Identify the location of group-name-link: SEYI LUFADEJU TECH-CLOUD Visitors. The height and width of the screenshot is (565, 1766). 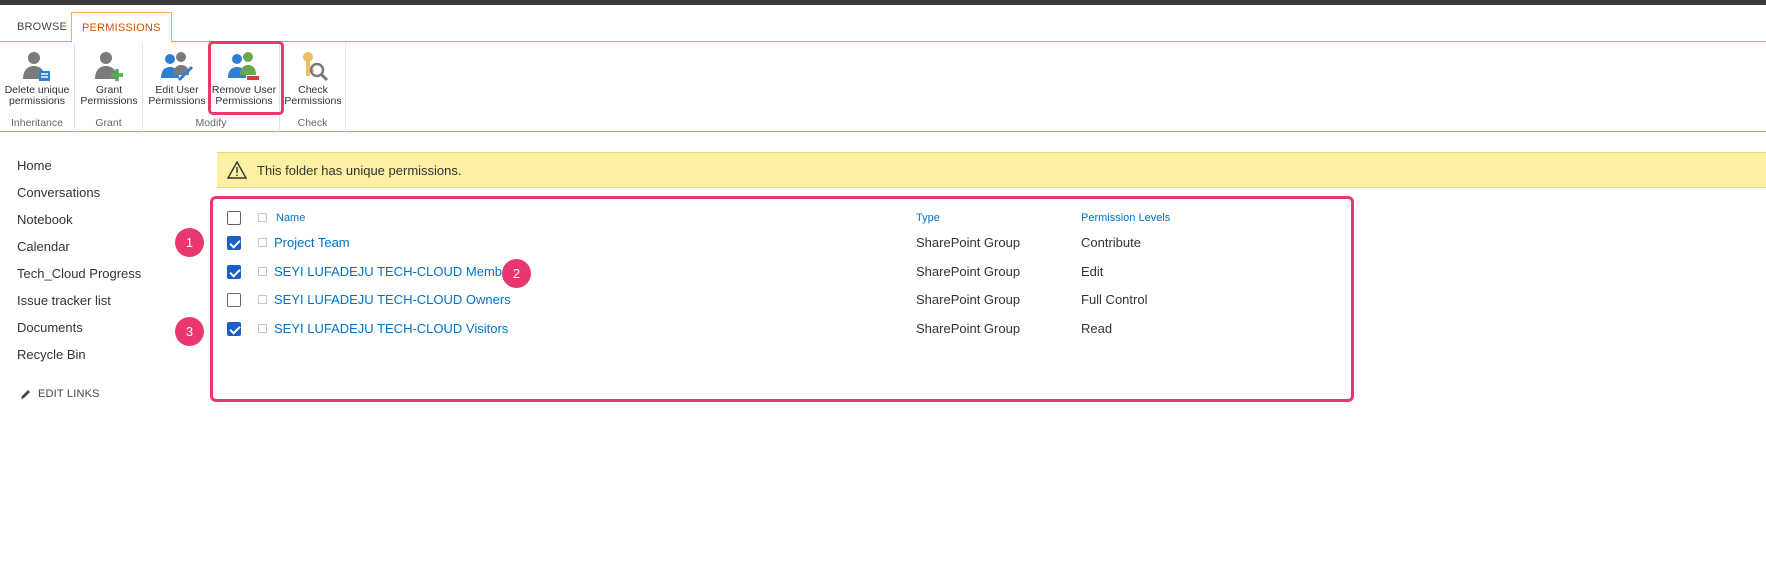
(391, 328).